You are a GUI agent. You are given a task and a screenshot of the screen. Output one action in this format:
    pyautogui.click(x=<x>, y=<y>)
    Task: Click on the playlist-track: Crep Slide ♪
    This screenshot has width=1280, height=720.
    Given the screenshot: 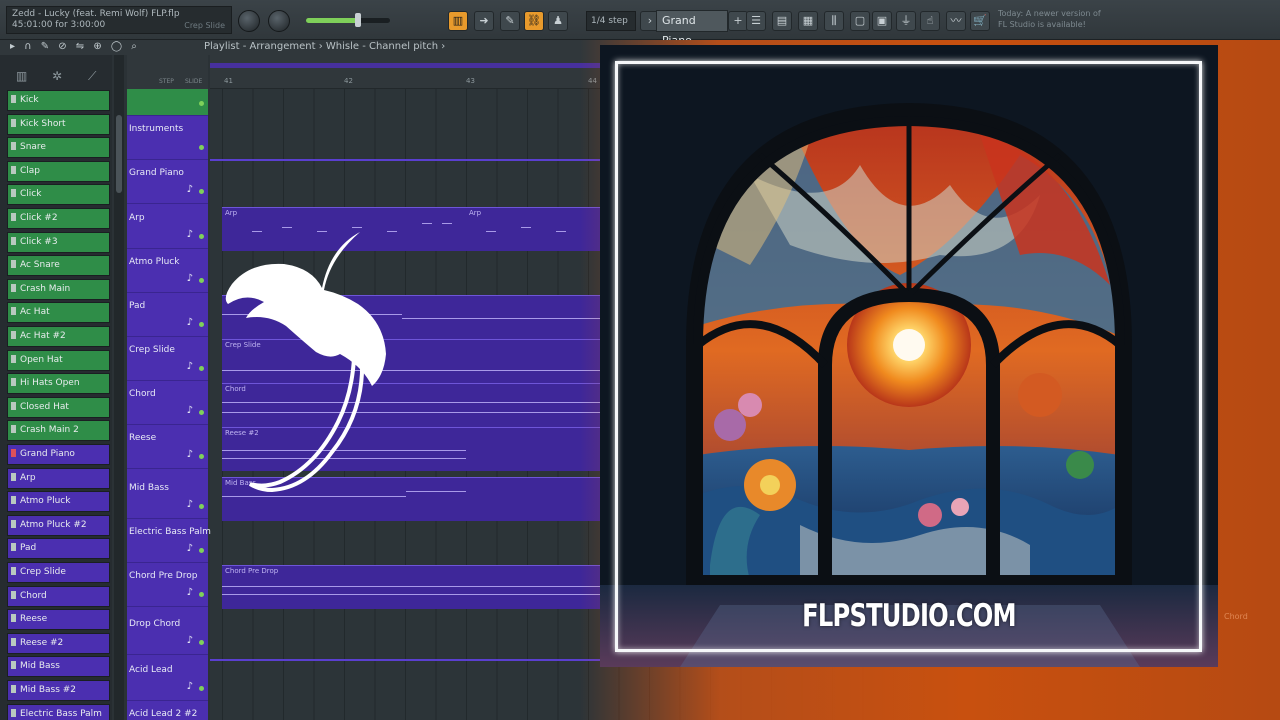 What is the action you would take?
    pyautogui.click(x=167, y=359)
    